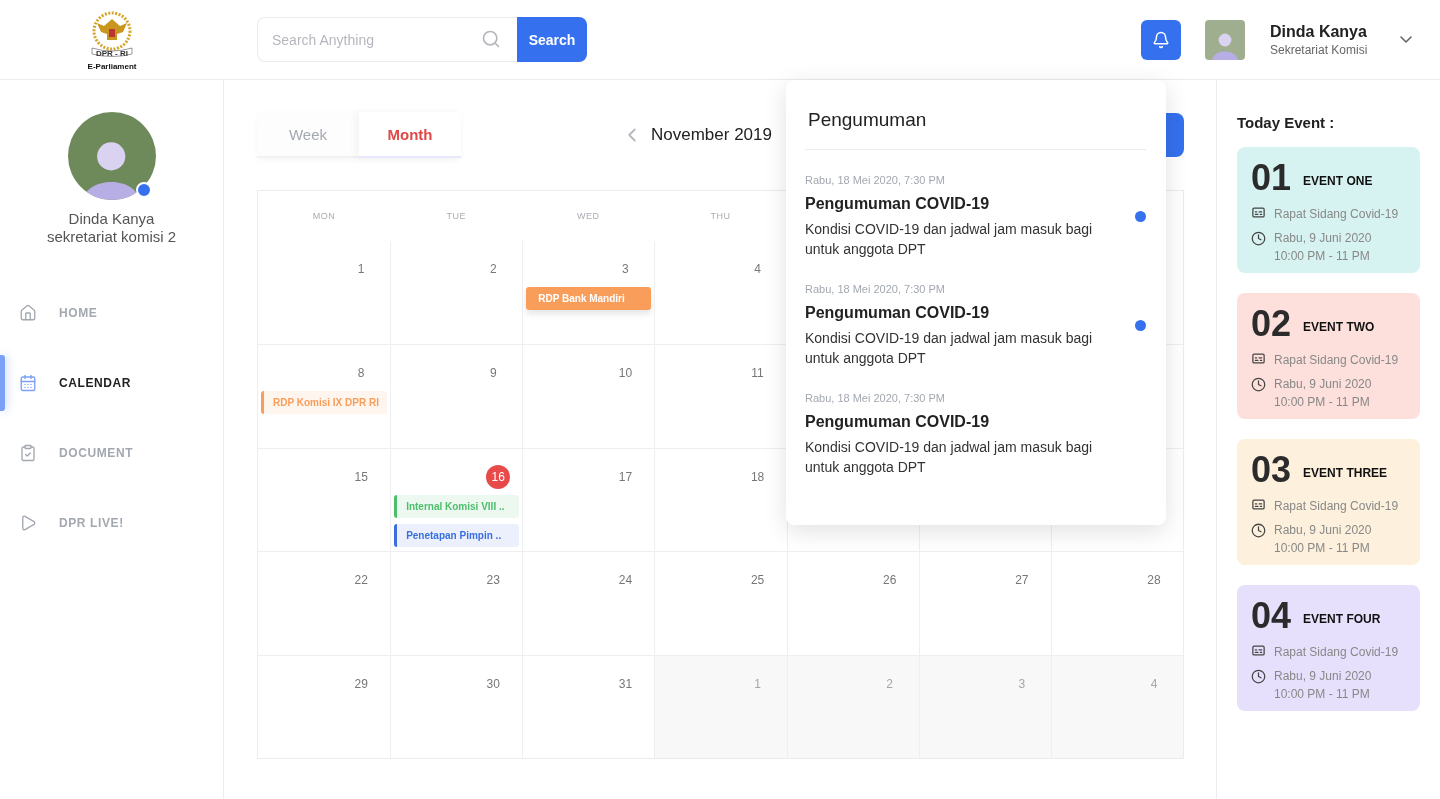 The width and height of the screenshot is (1440, 799). I want to click on month-title: November 2019, so click(711, 135).